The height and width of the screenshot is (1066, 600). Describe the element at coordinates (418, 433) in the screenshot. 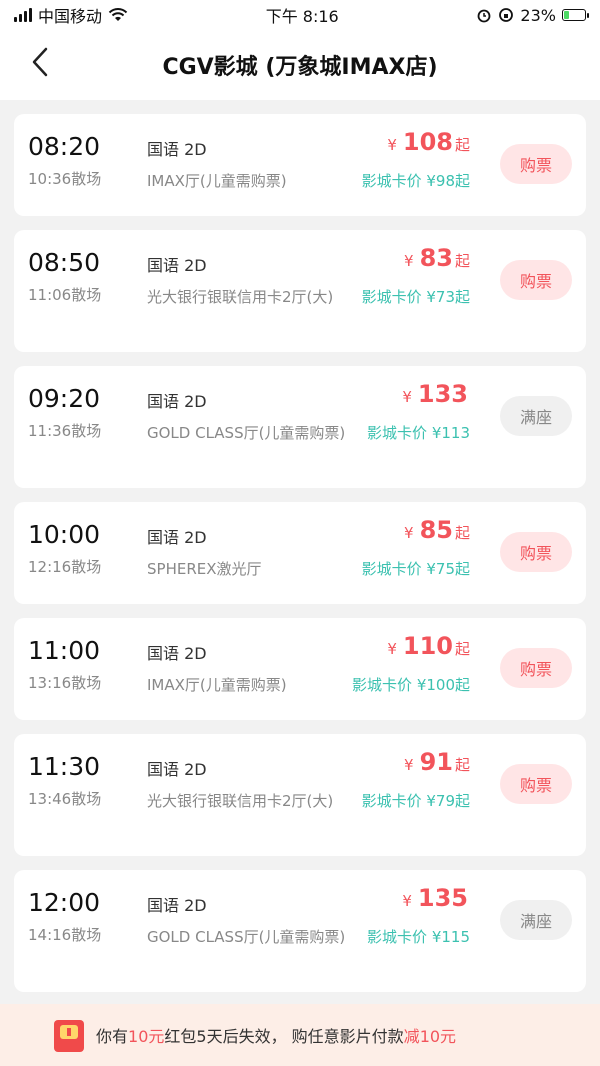

I see `member-card-price: 影城卡价 ¥113` at that location.